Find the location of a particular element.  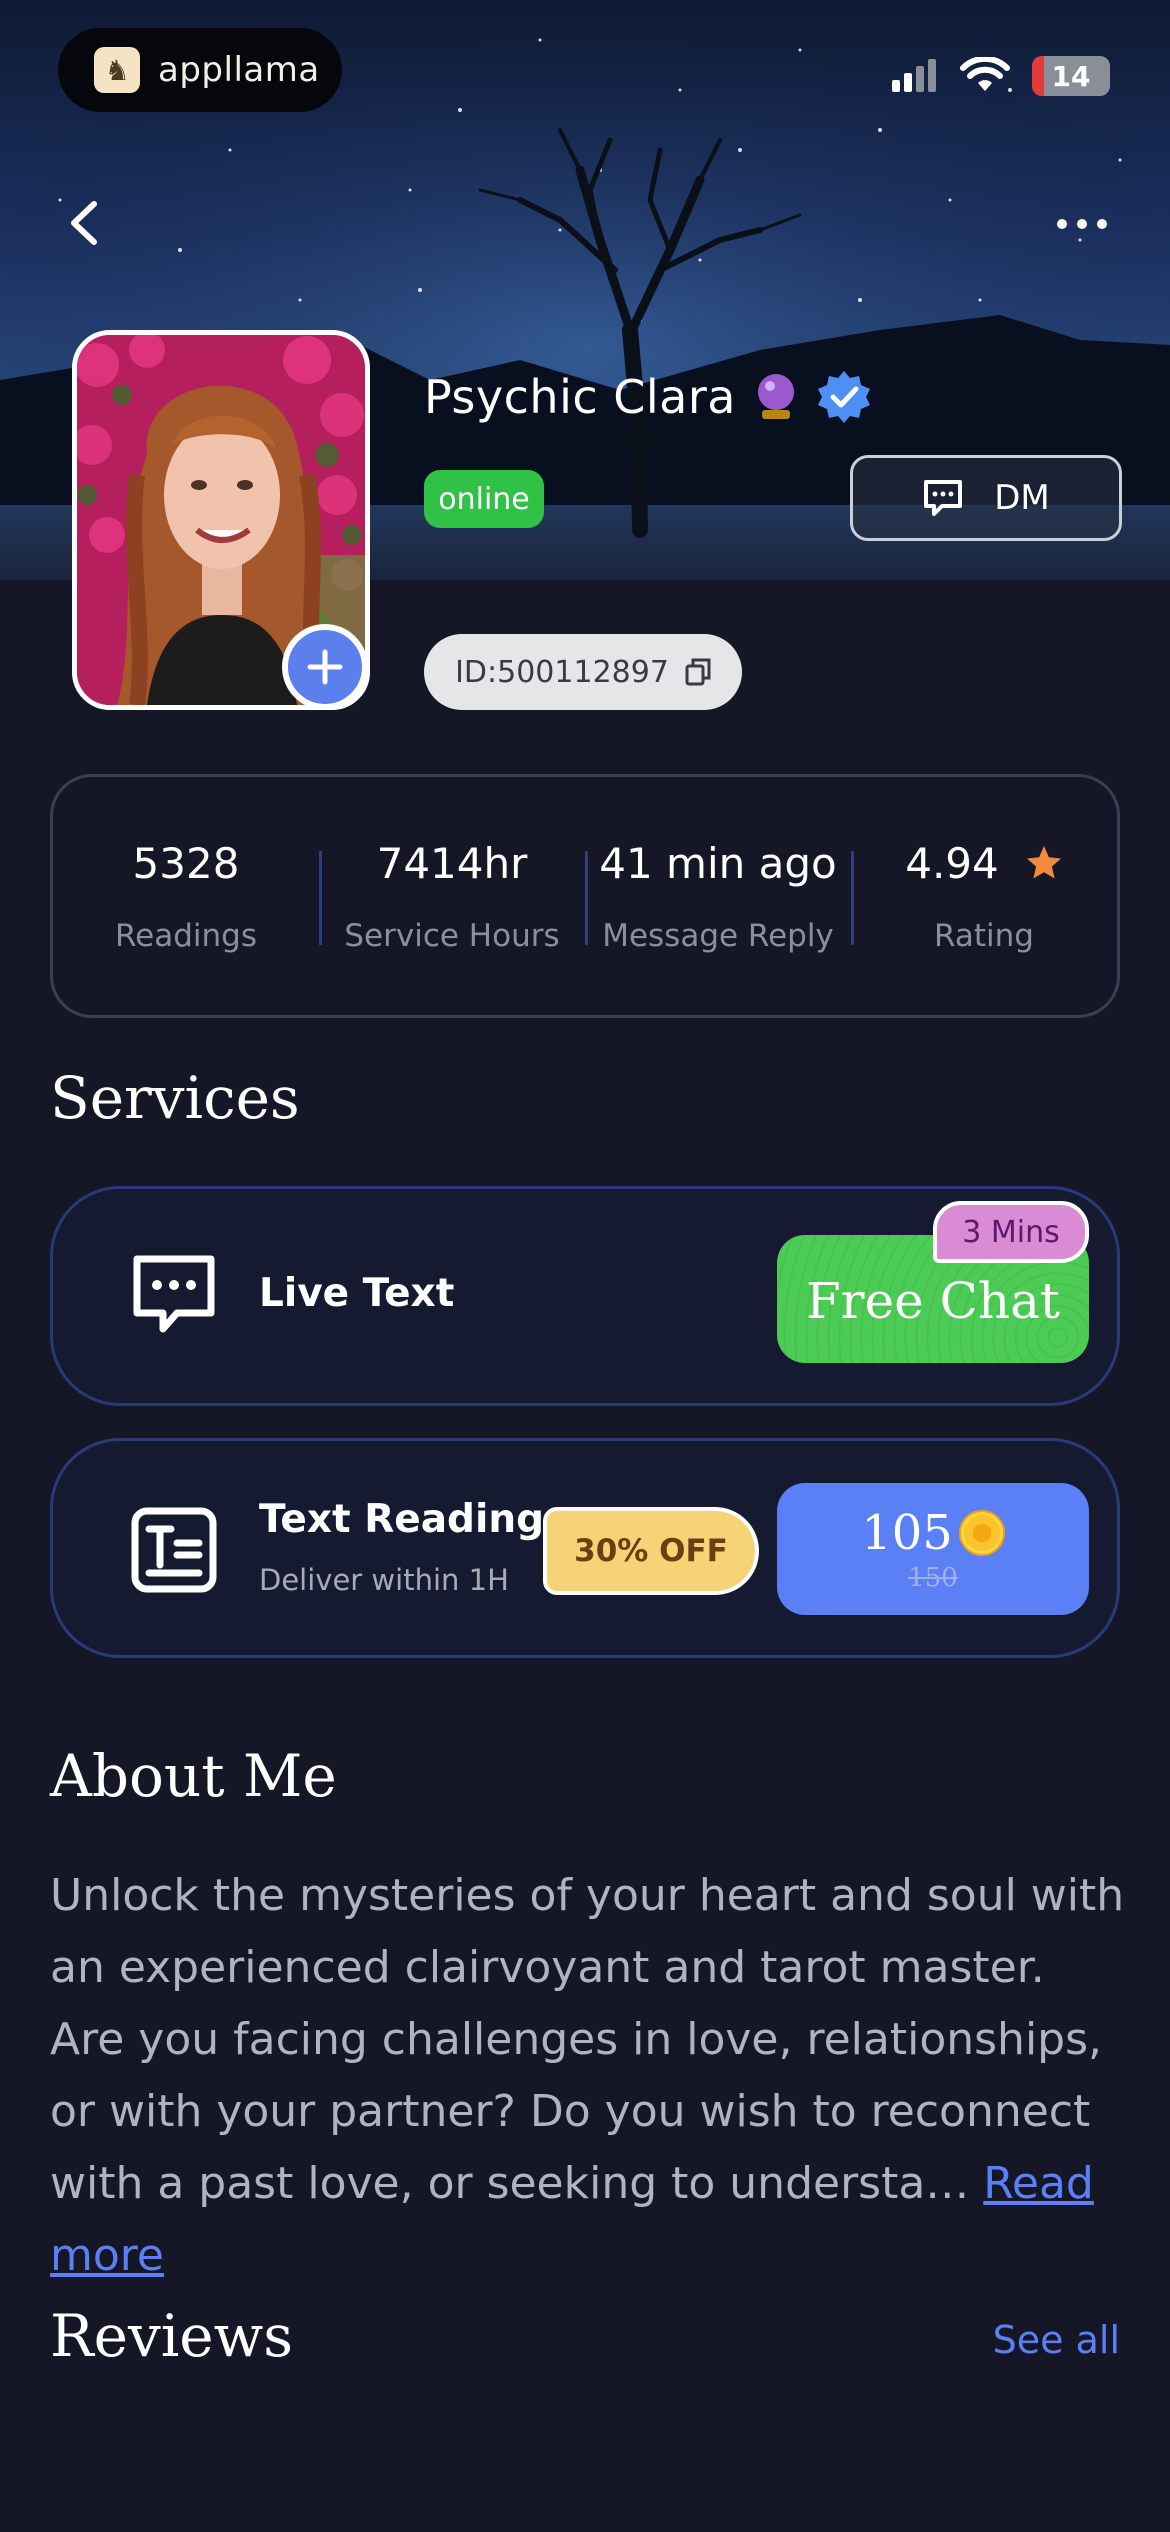

price-row: 105 is located at coordinates (933, 1533).